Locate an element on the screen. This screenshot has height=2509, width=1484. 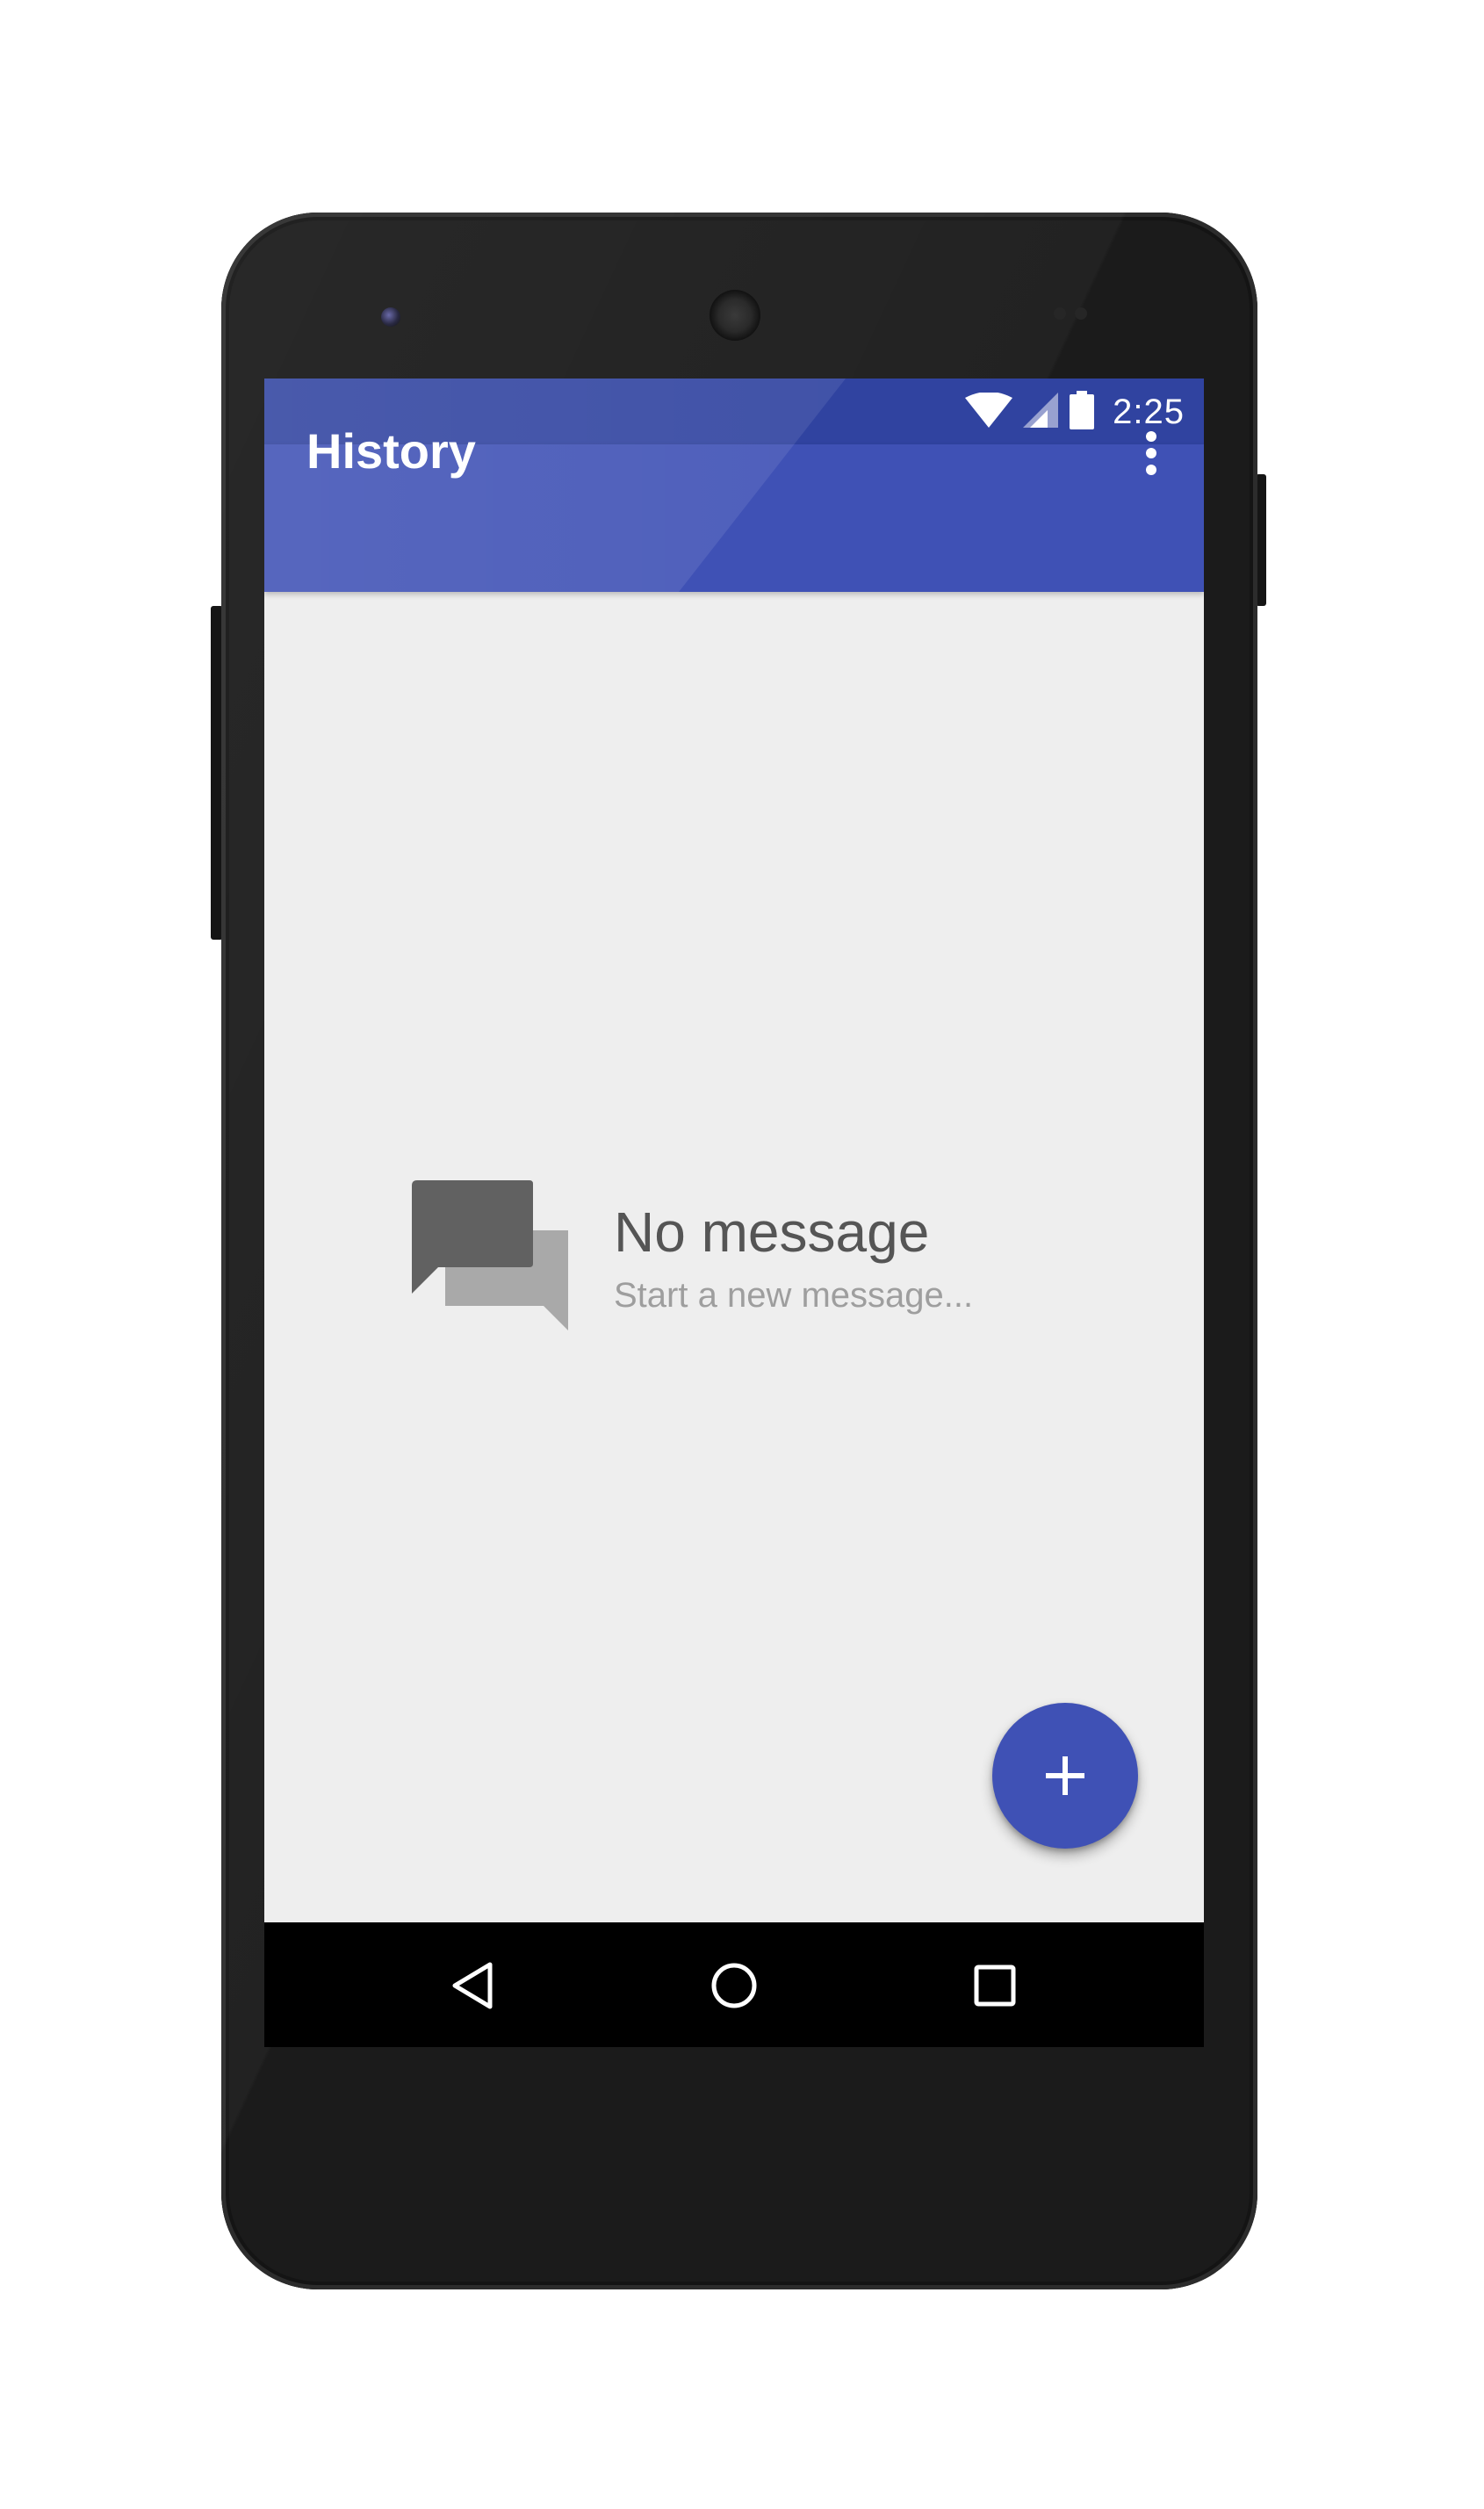
page-title: History is located at coordinates (391, 451).